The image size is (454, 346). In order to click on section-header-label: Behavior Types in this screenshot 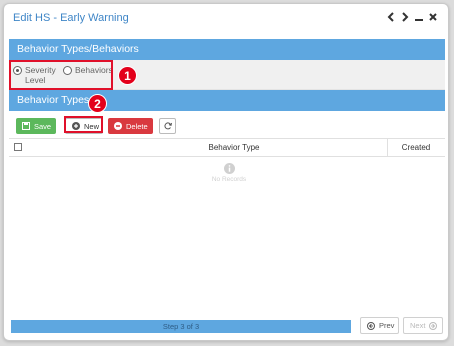, I will do `click(53, 100)`.